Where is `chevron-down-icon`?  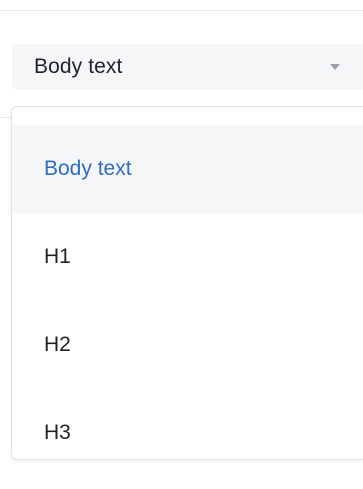
chevron-down-icon is located at coordinates (335, 67).